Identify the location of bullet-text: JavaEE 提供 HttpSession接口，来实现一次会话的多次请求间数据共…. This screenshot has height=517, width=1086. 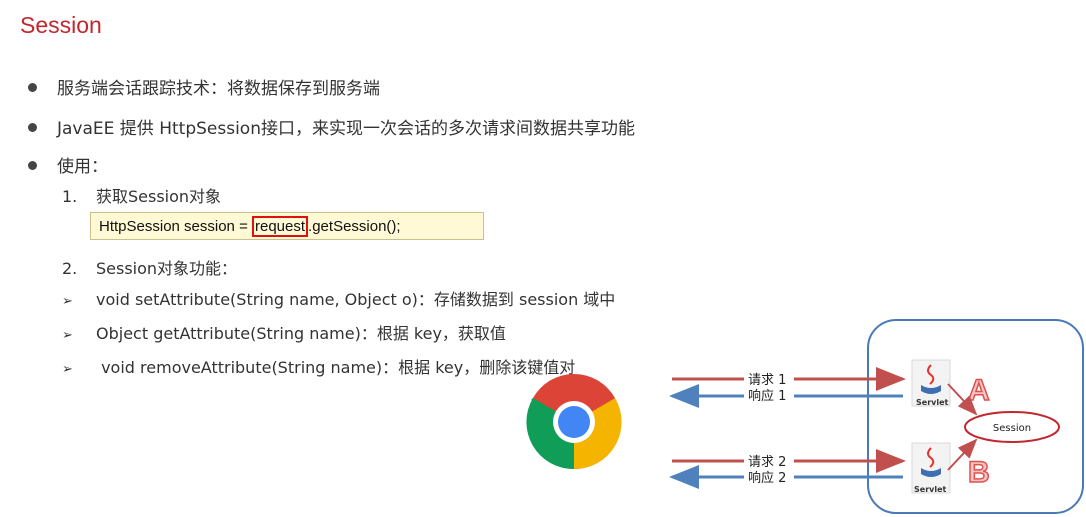
(346, 129).